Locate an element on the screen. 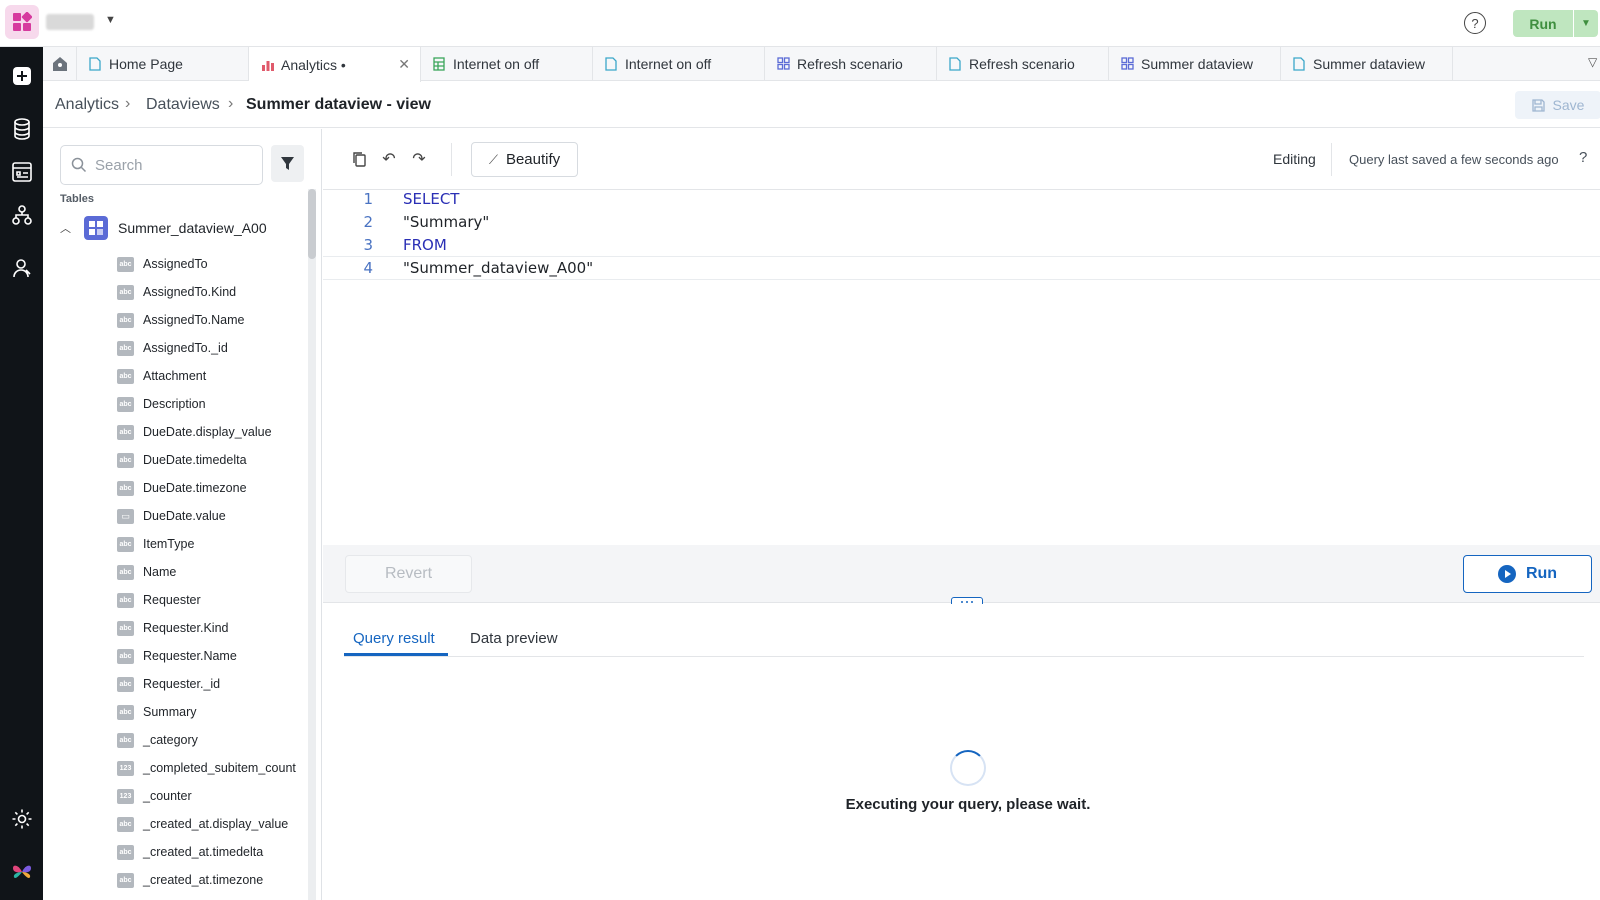 The image size is (1600, 900). tab-internet-on-off-2: Internet on off is located at coordinates (679, 64).